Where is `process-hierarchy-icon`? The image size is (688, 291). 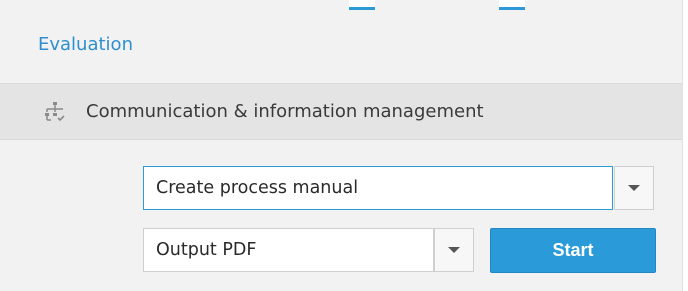 process-hierarchy-icon is located at coordinates (55, 112).